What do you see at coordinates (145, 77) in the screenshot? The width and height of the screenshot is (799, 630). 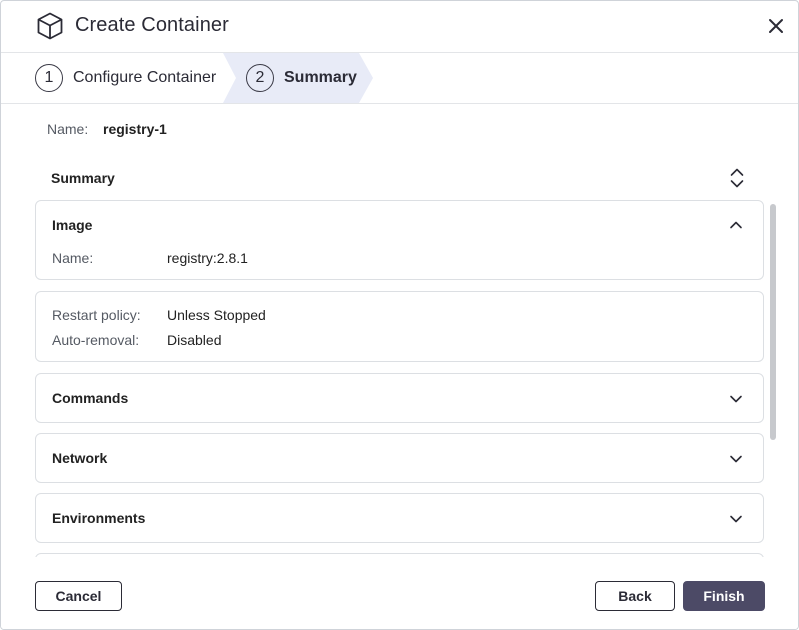 I see `step-label: Configure Container` at bounding box center [145, 77].